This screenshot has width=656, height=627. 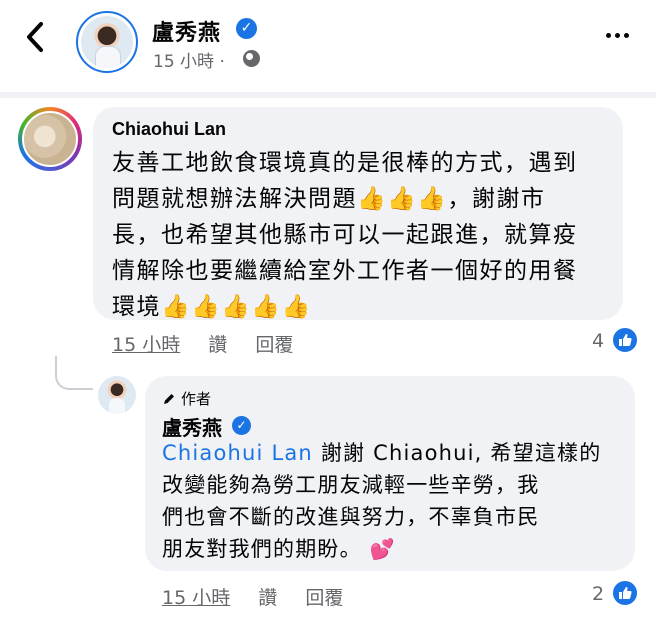 What do you see at coordinates (169, 129) in the screenshot?
I see `comment-author: Chiaohui Lan` at bounding box center [169, 129].